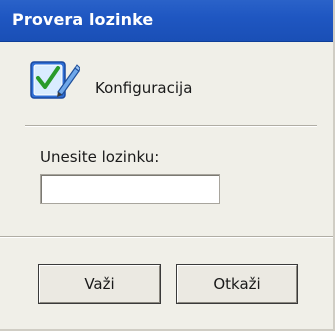  I want to click on header-divider, so click(171, 126).